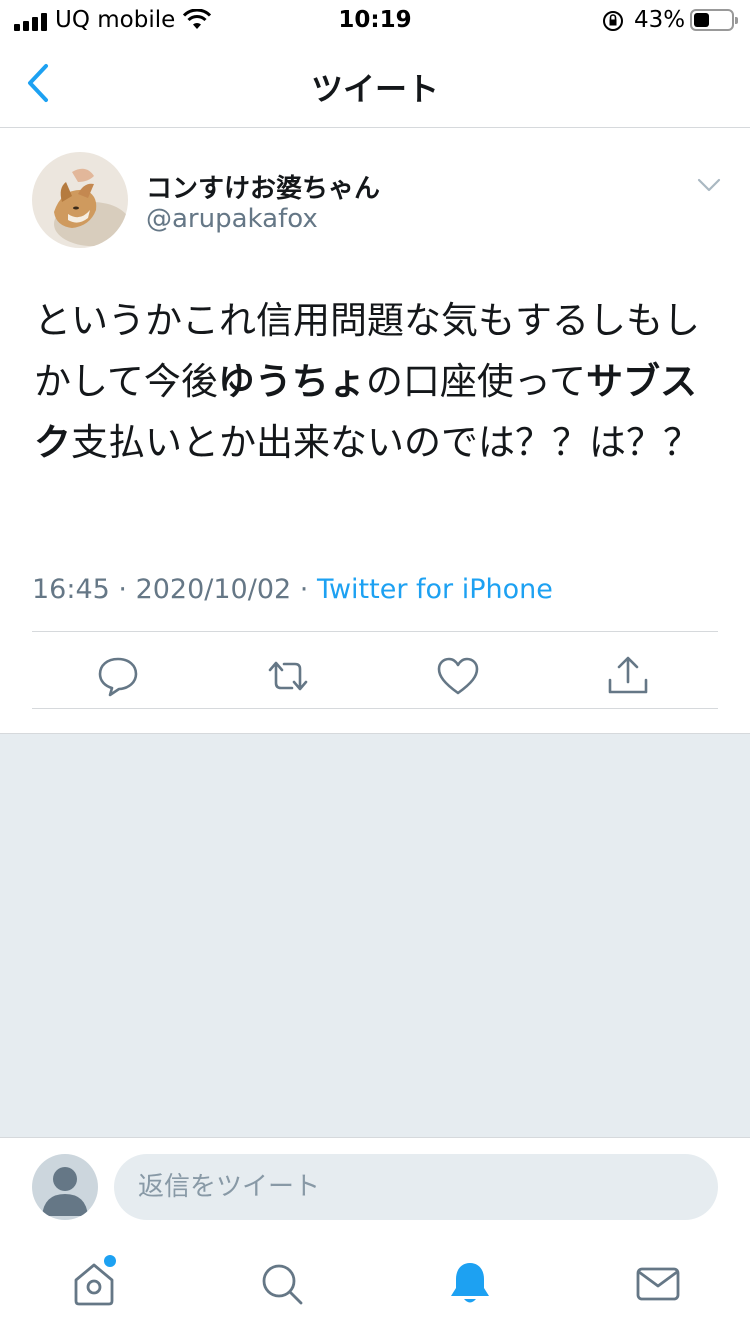 The width and height of the screenshot is (750, 1334). What do you see at coordinates (476, 381) in the screenshot?
I see `tweet-text-segment: の口座使って` at bounding box center [476, 381].